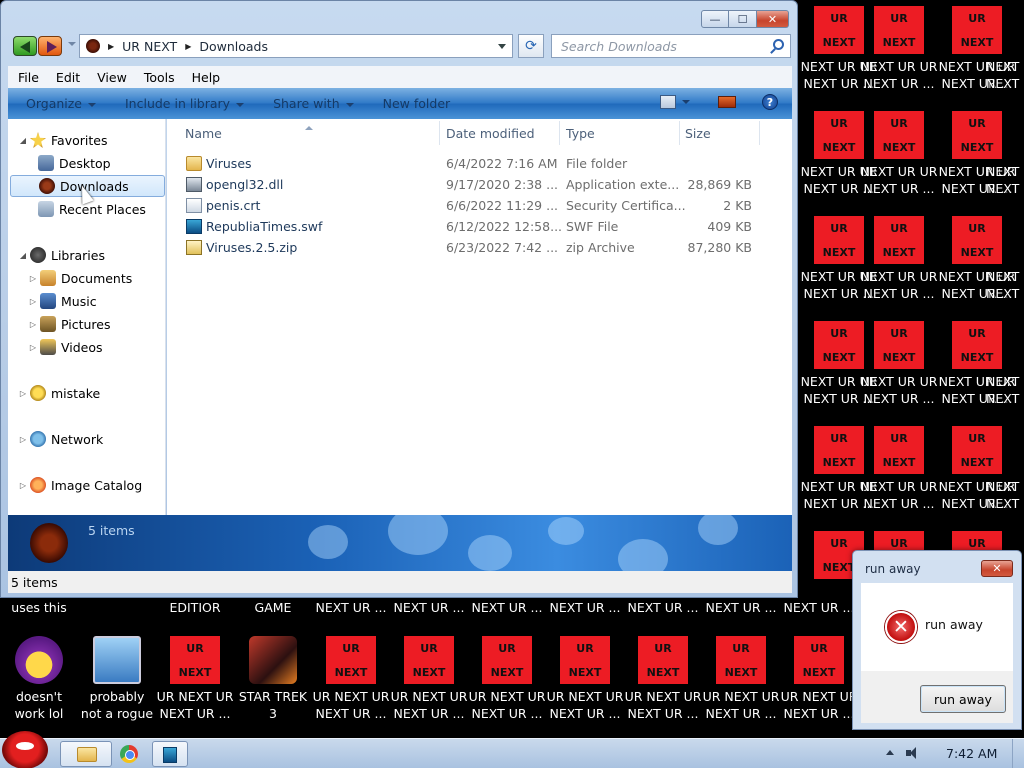 This screenshot has height=768, width=1024. What do you see at coordinates (206, 77) in the screenshot?
I see `menu-help: Help` at bounding box center [206, 77].